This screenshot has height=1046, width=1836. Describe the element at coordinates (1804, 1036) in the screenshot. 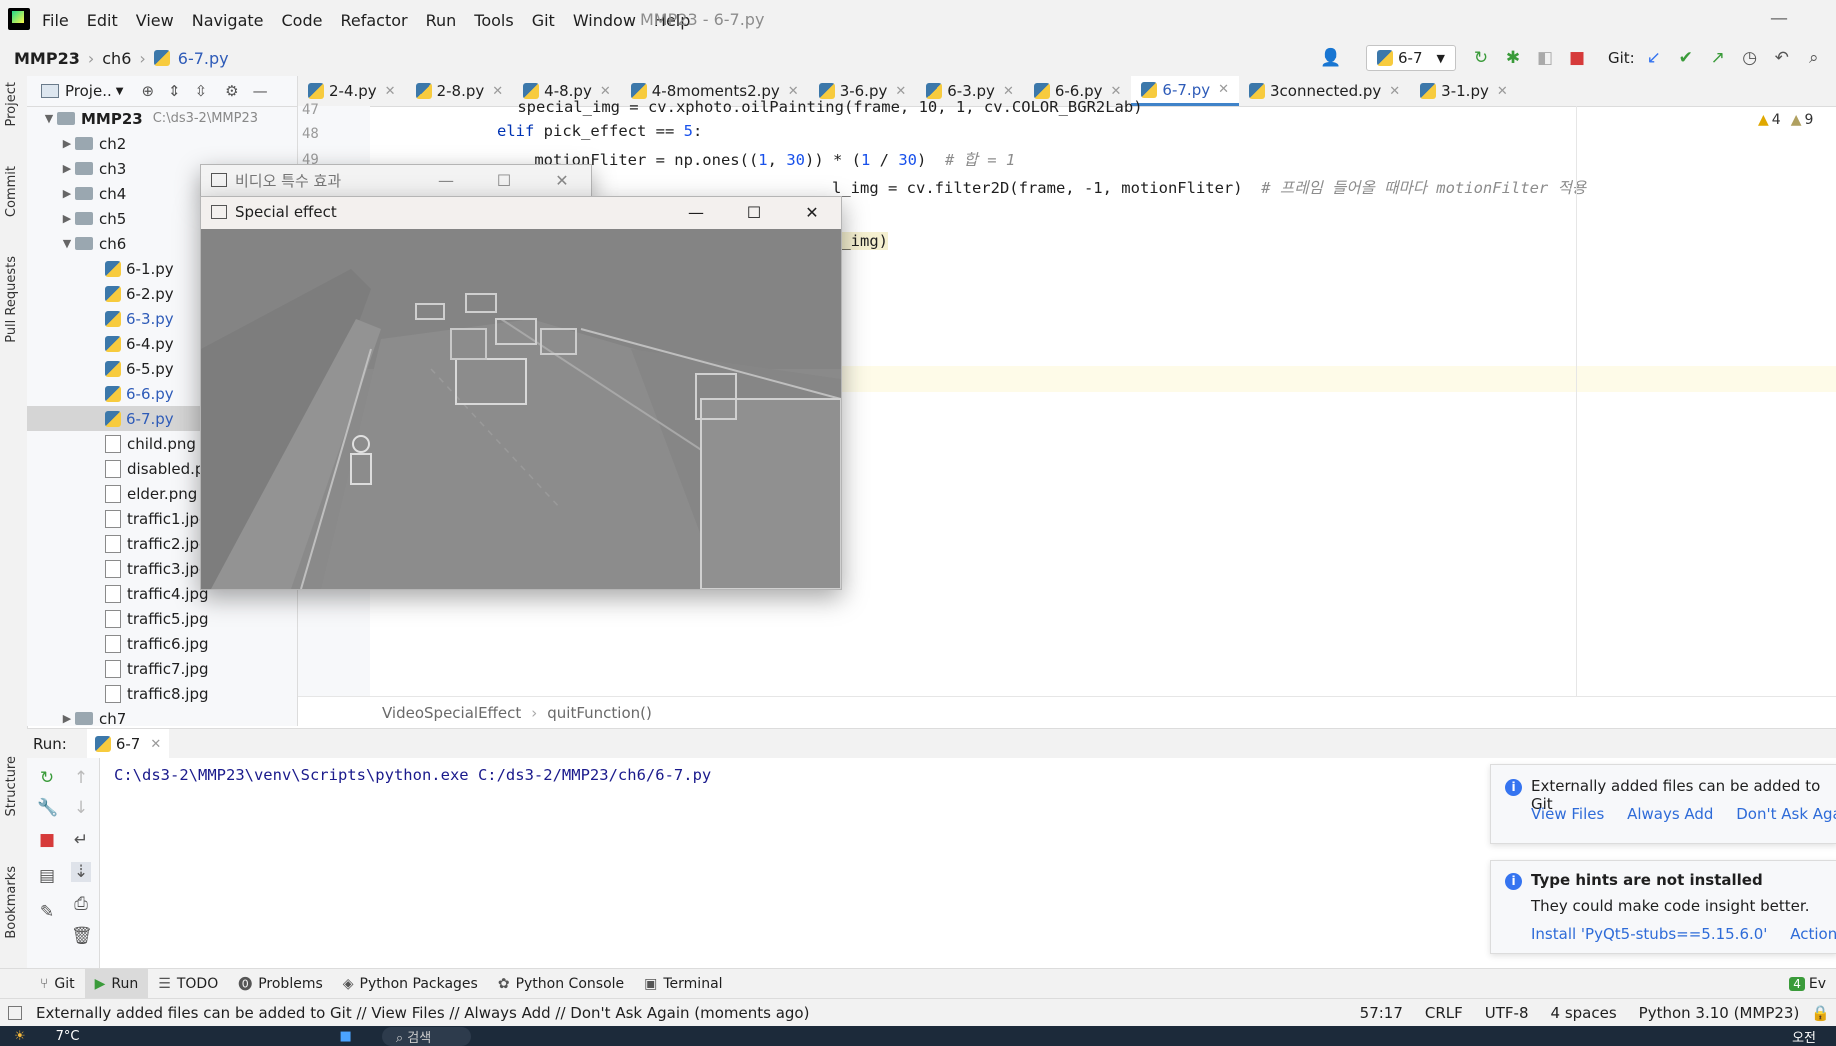

I see `clock: 오전` at that location.